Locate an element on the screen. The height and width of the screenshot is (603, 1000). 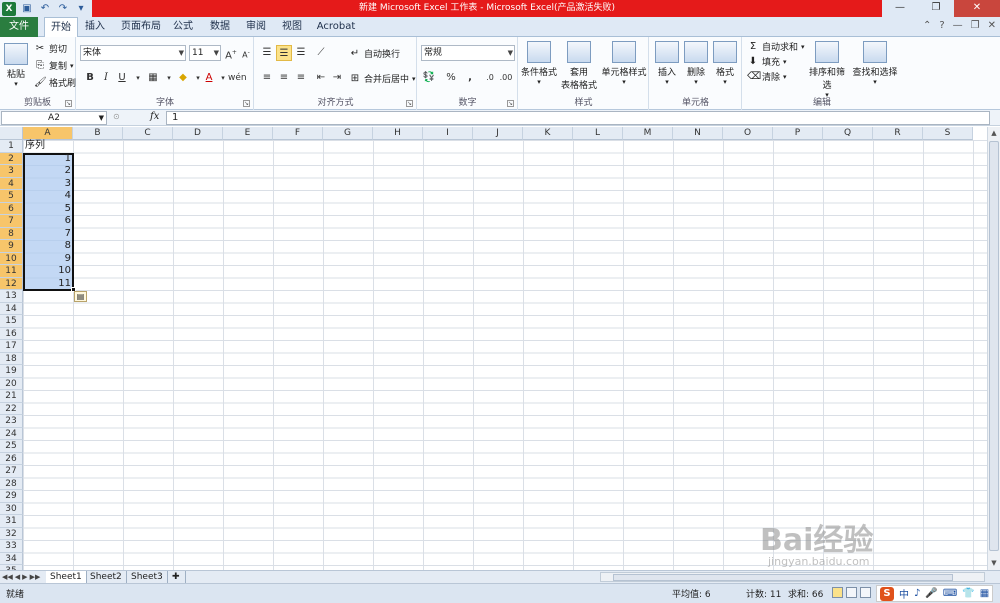
underline-dropdown-icon: ▾ is located at coordinates (138, 78).